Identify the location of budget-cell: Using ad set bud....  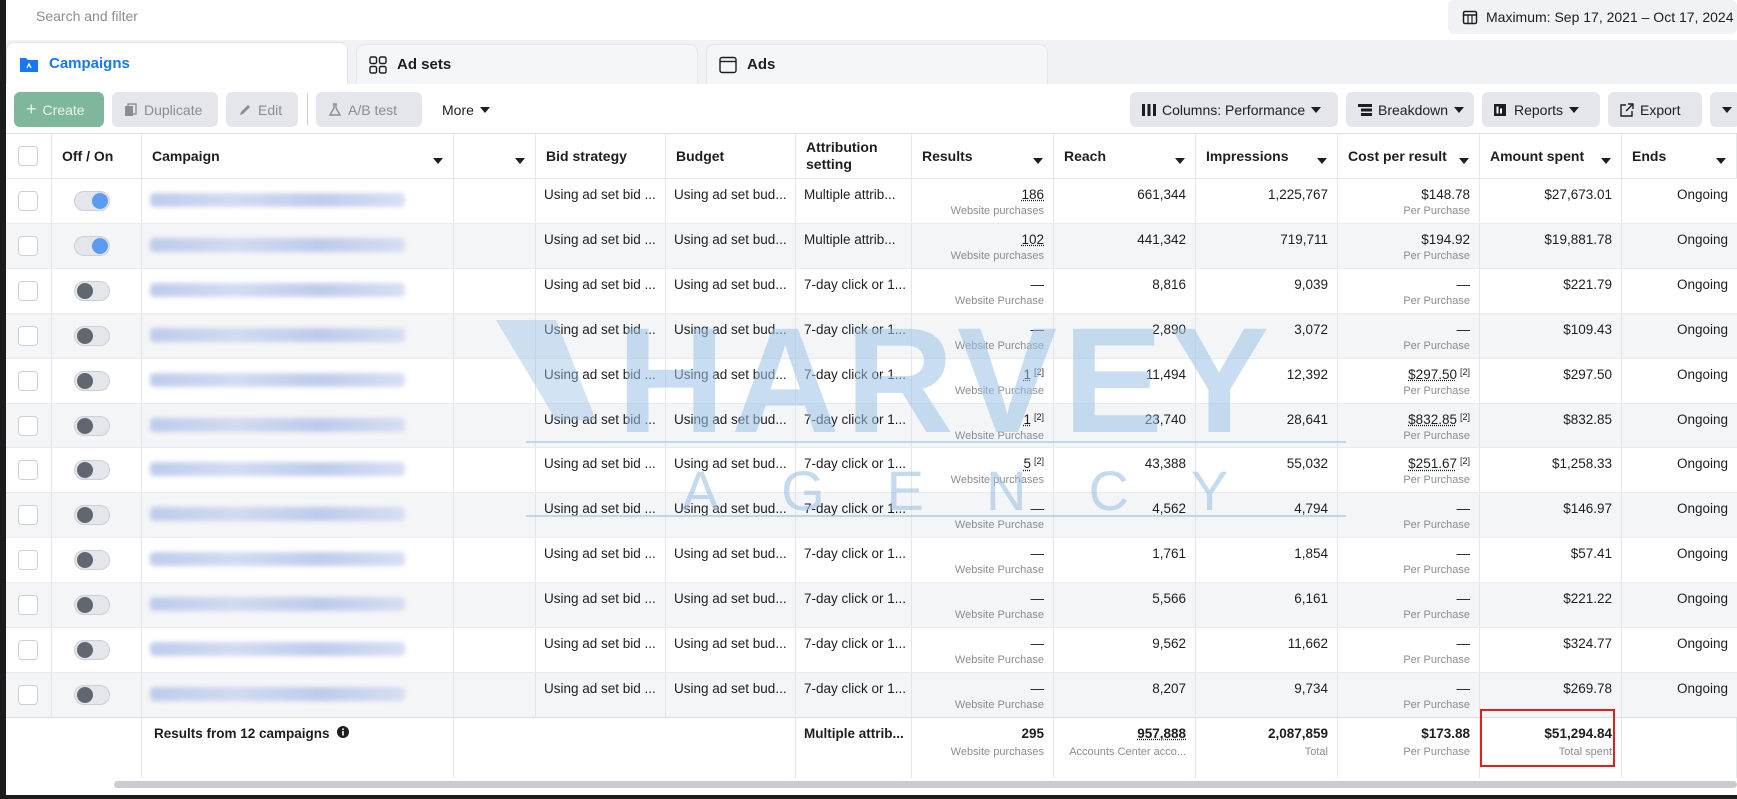
(731, 650).